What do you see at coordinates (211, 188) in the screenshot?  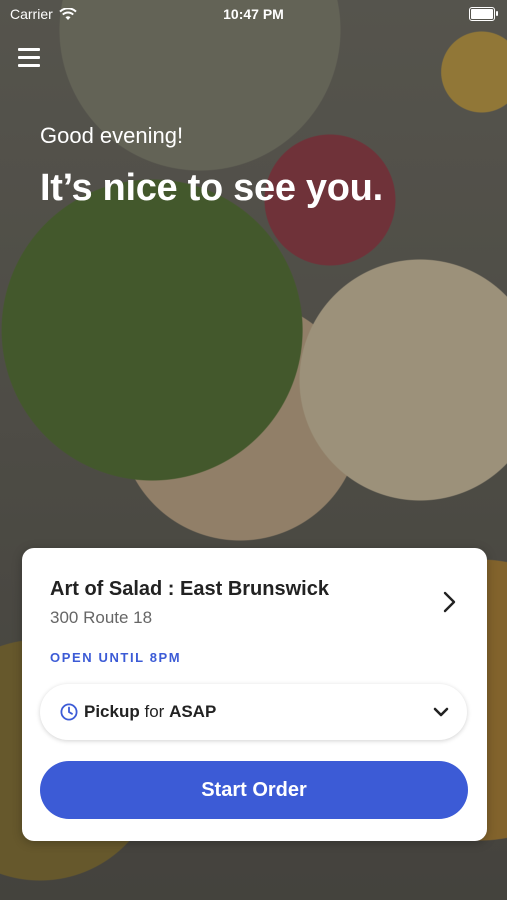 I see `headline-text: It’s nice to see you.` at bounding box center [211, 188].